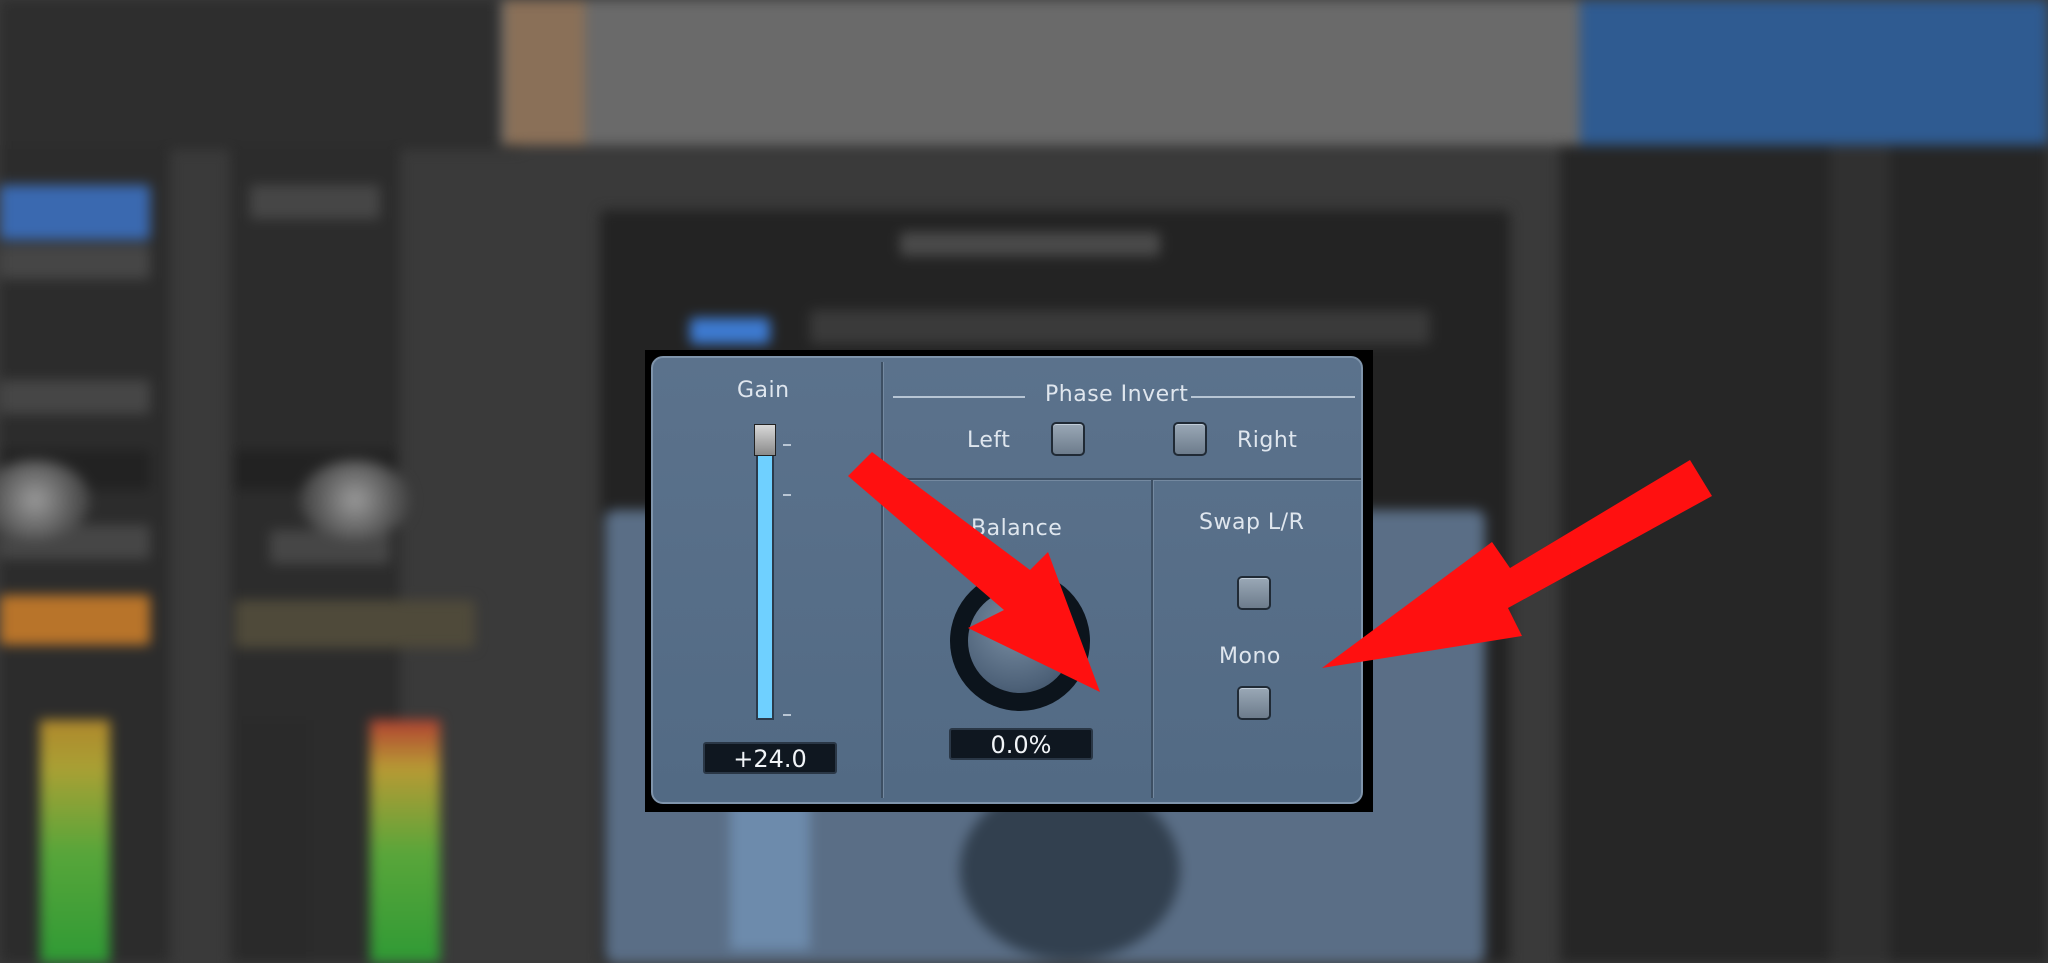  Describe the element at coordinates (974, 572) in the screenshot. I see `annotation-arrow-left` at that location.